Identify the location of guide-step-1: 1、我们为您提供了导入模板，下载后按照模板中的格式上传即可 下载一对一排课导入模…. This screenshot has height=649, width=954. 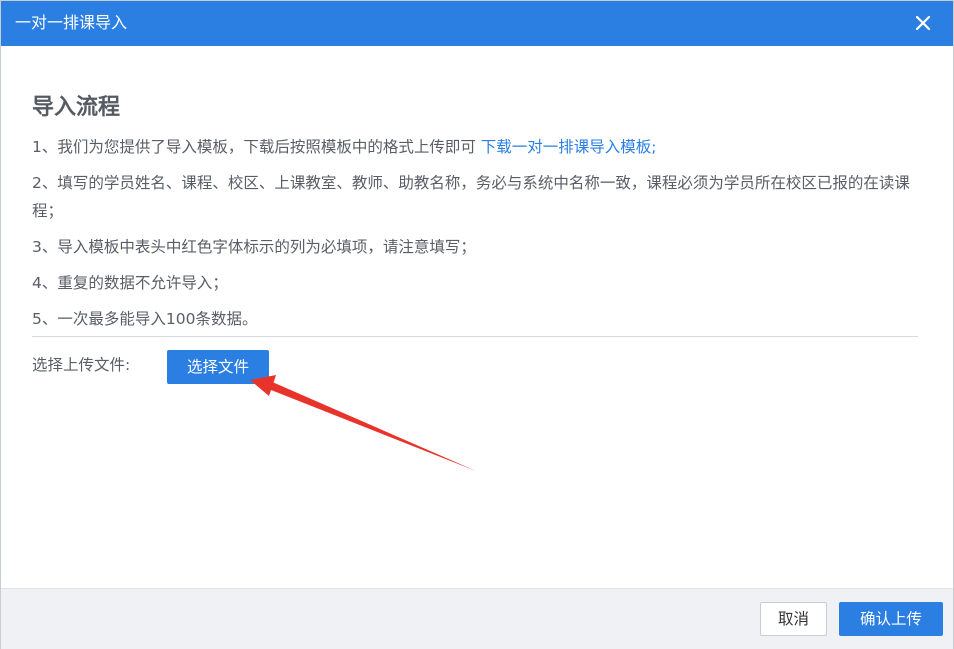
(477, 147).